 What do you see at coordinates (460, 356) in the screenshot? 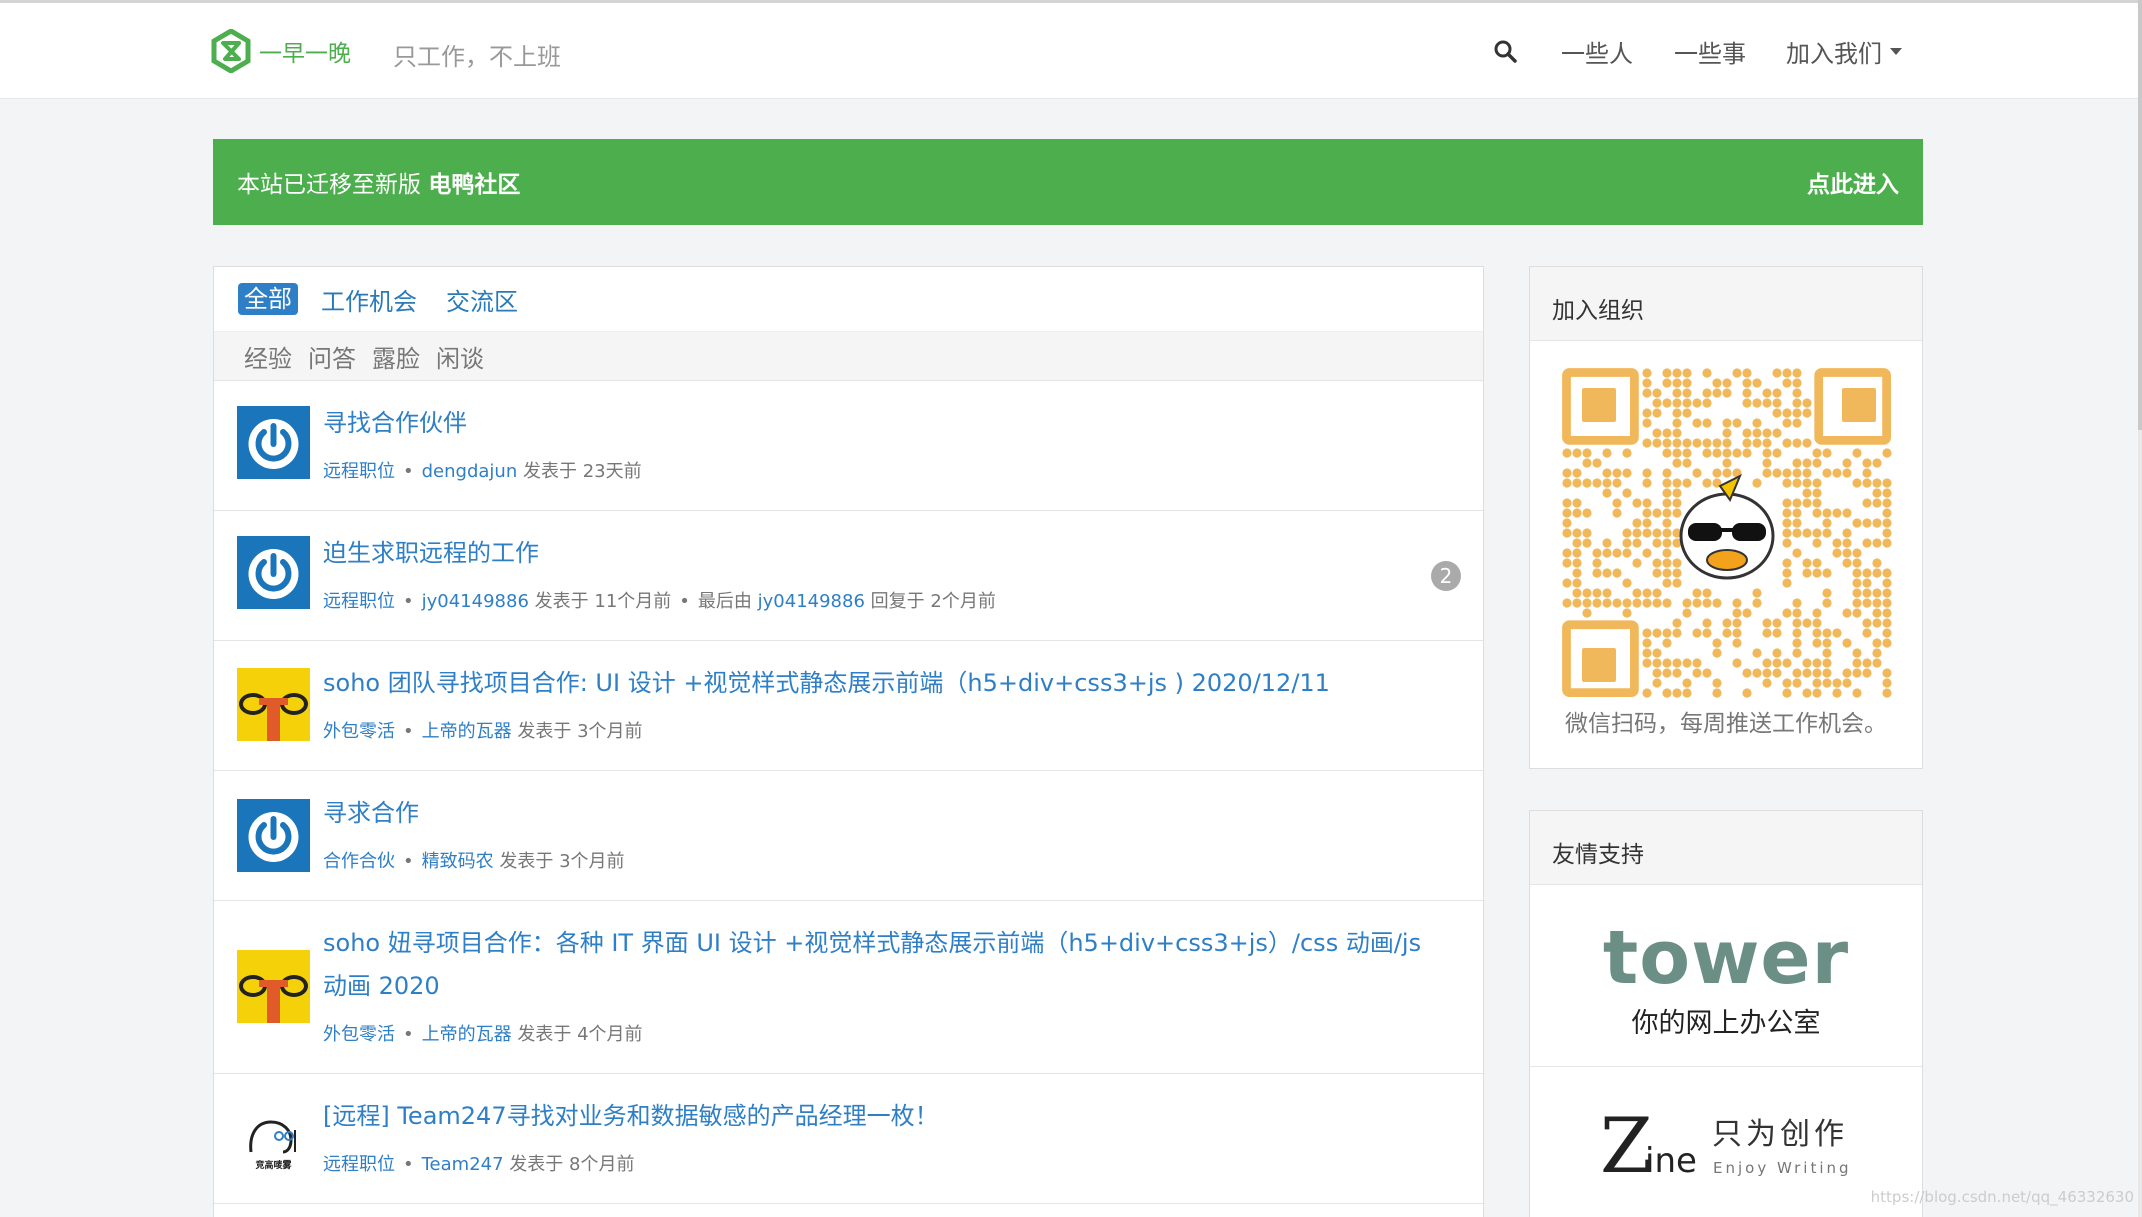
I see `subtab-chat: 闲谈` at bounding box center [460, 356].